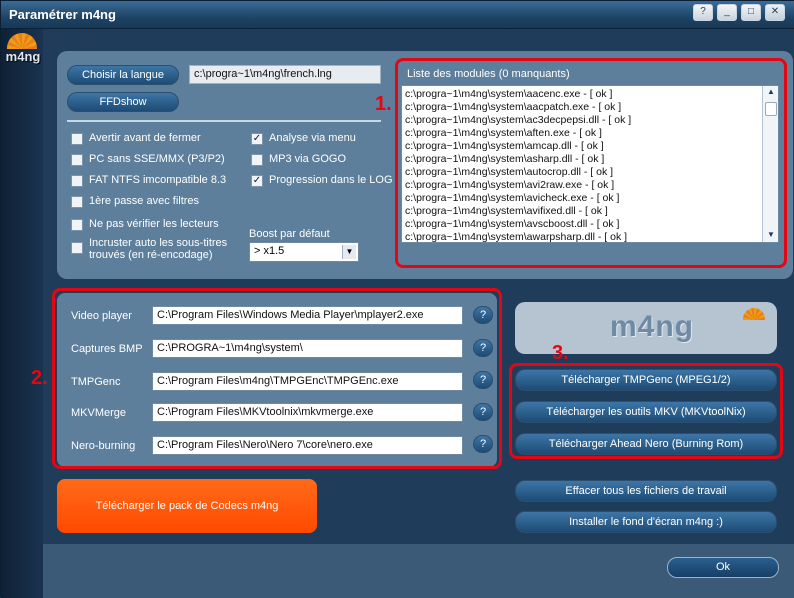 The width and height of the screenshot is (794, 598). I want to click on download-codec-pack-button: Télécharger le pack de Codecs m4ng, so click(187, 506).